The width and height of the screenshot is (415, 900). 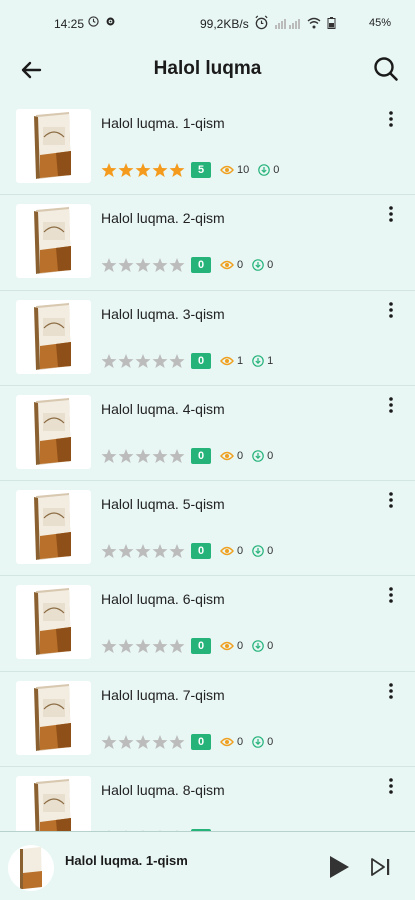 I want to click on list-item-6: Halol luqma. 6-qism 0 0 0, so click(x=207, y=624).